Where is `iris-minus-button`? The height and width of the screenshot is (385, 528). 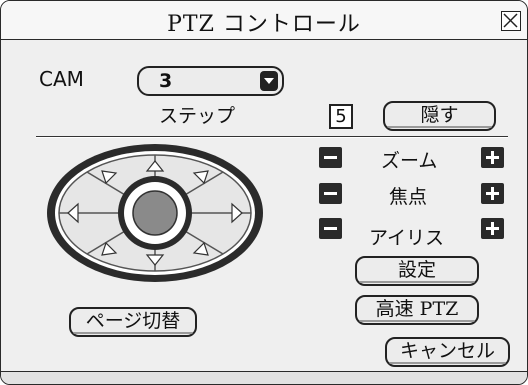 iris-minus-button is located at coordinates (330, 228).